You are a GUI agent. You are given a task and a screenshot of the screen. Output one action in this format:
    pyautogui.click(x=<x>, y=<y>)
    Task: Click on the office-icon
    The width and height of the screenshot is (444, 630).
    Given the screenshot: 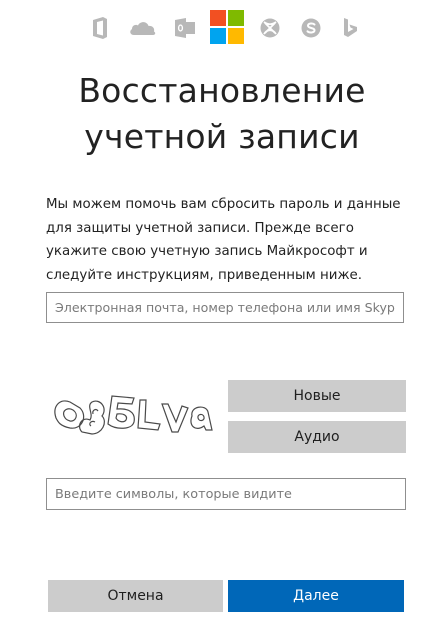 What is the action you would take?
    pyautogui.click(x=100, y=28)
    